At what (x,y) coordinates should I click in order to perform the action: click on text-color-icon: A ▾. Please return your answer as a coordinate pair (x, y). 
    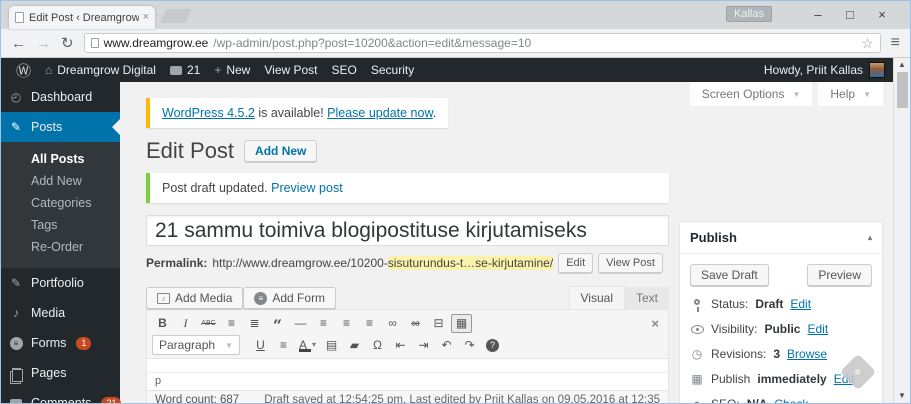
    Looking at the image, I should click on (307, 345).